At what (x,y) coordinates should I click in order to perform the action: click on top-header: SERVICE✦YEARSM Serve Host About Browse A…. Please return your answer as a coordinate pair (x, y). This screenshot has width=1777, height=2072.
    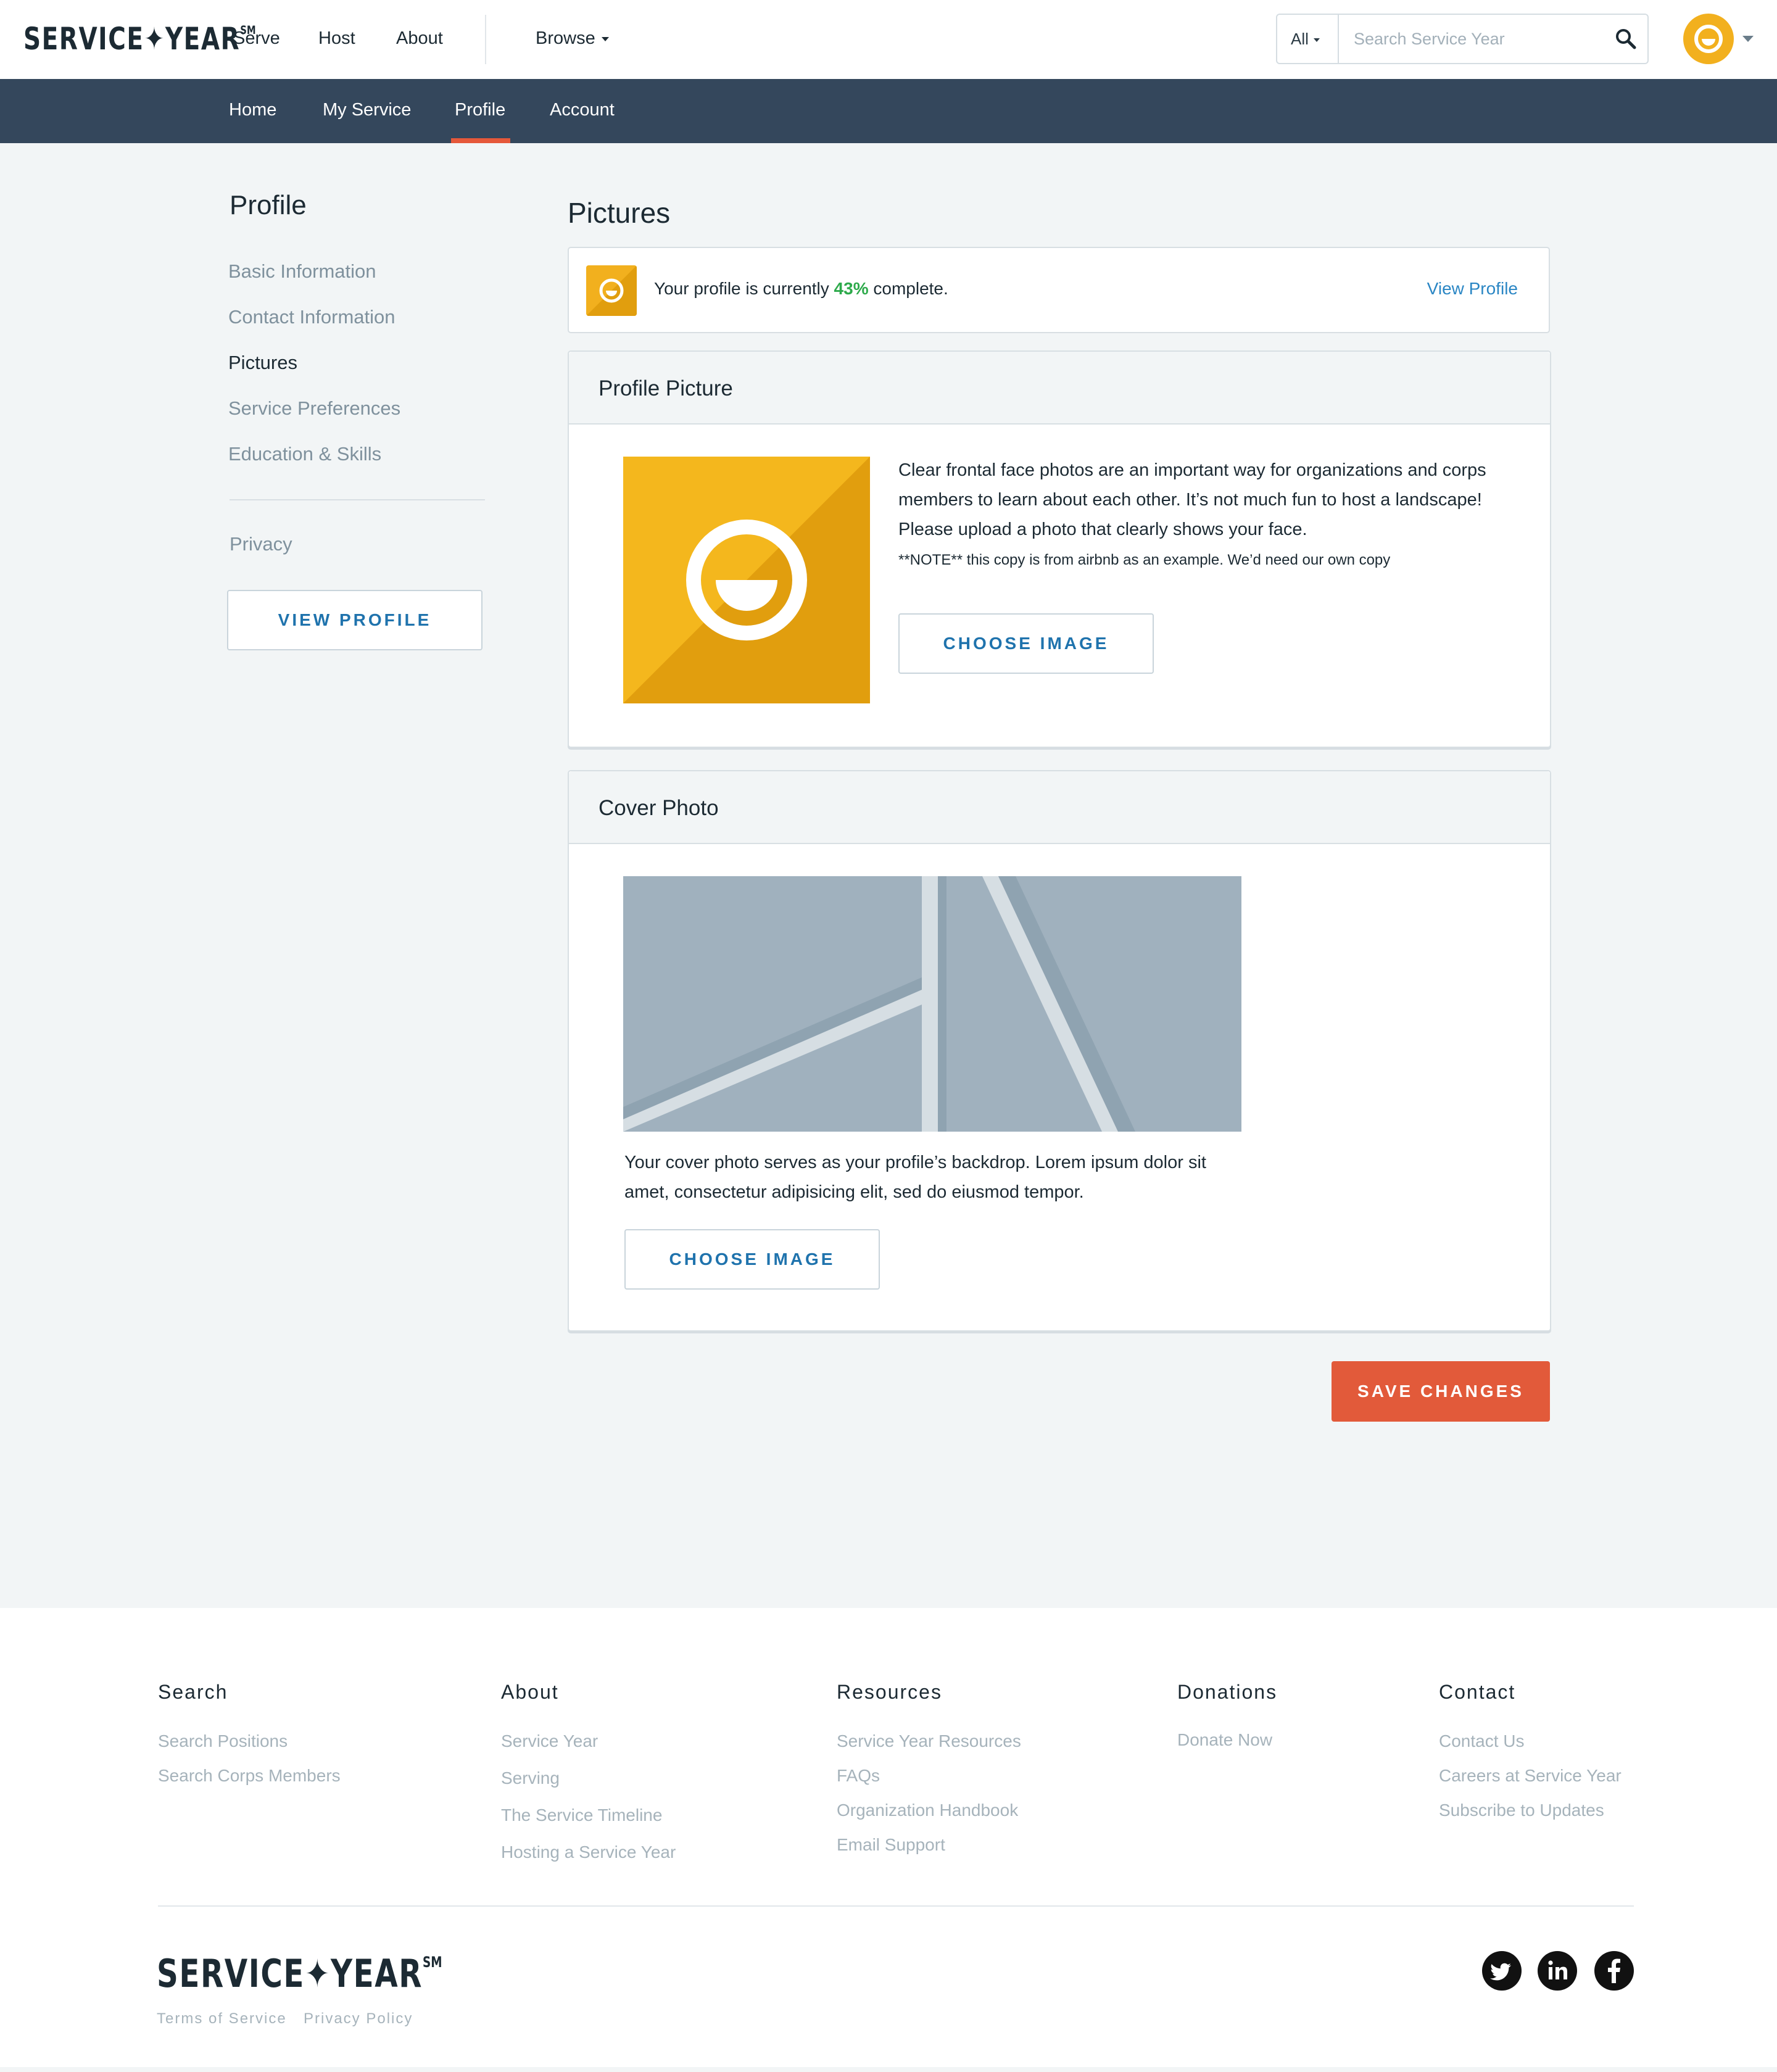
    Looking at the image, I should click on (888, 39).